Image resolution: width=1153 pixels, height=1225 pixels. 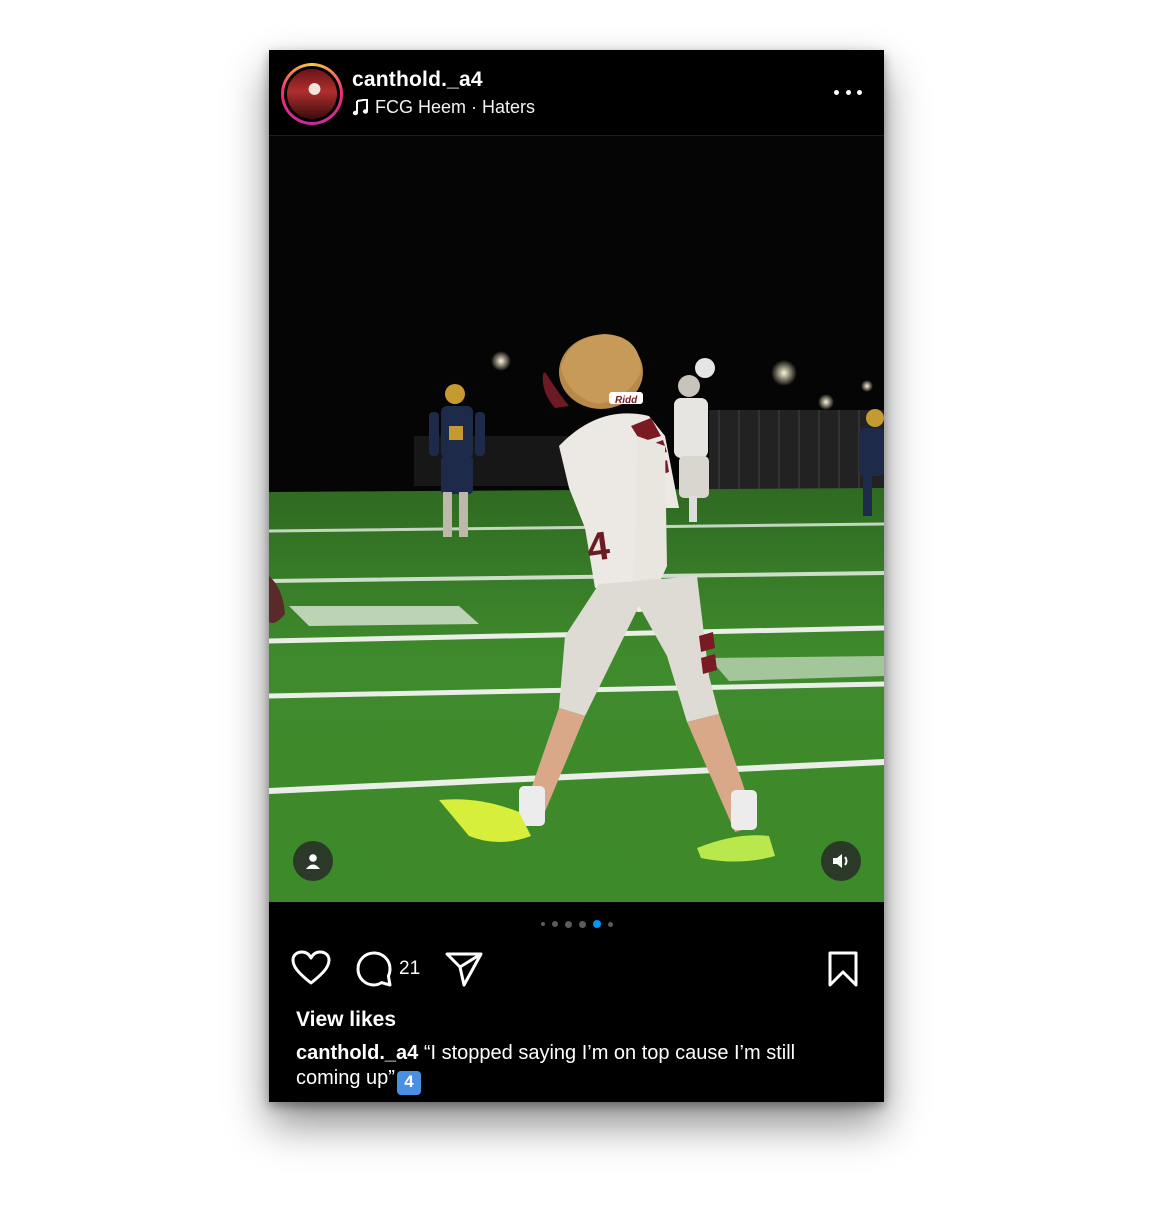 What do you see at coordinates (360, 107) in the screenshot?
I see `music-note-icon` at bounding box center [360, 107].